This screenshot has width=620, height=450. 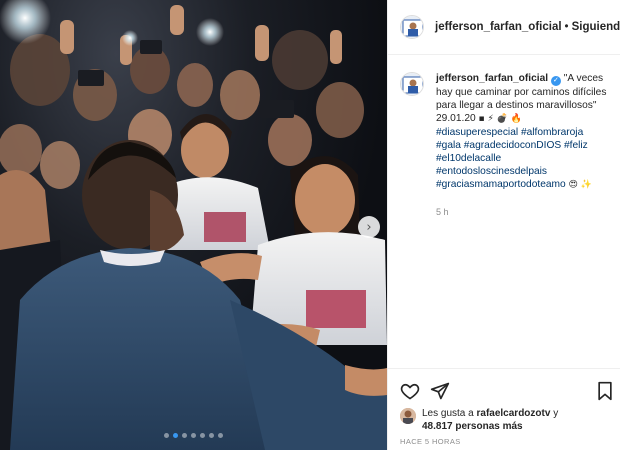 I want to click on liker-avatar-image, so click(x=408, y=416).